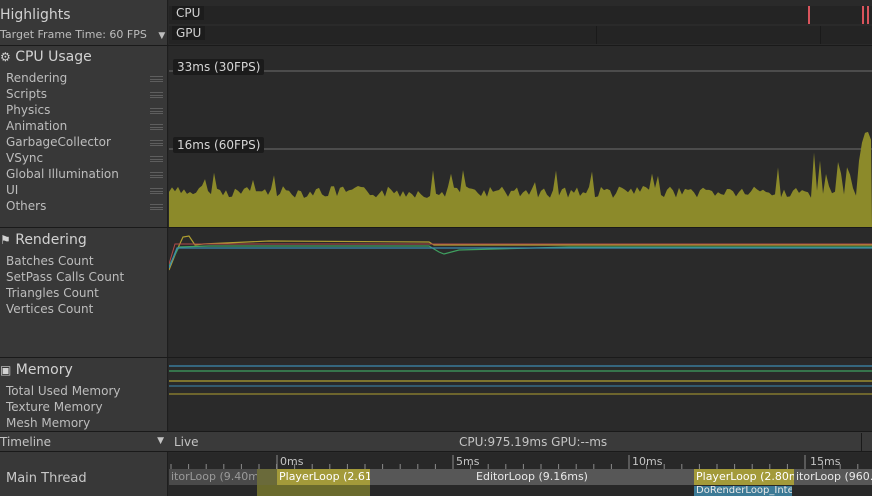 Image resolution: width=872 pixels, height=496 pixels. Describe the element at coordinates (53, 57) in the screenshot. I see `cpu-usage-title: CPU Usage` at that location.